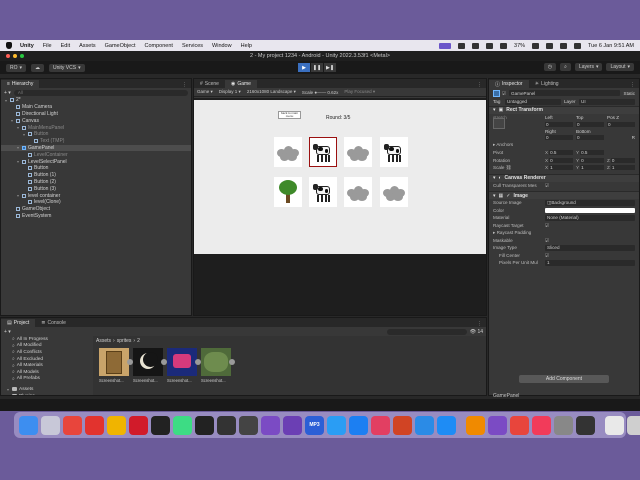 The height and width of the screenshot is (480, 640). I want to click on source-image-field: ◫ Background, so click(590, 203).